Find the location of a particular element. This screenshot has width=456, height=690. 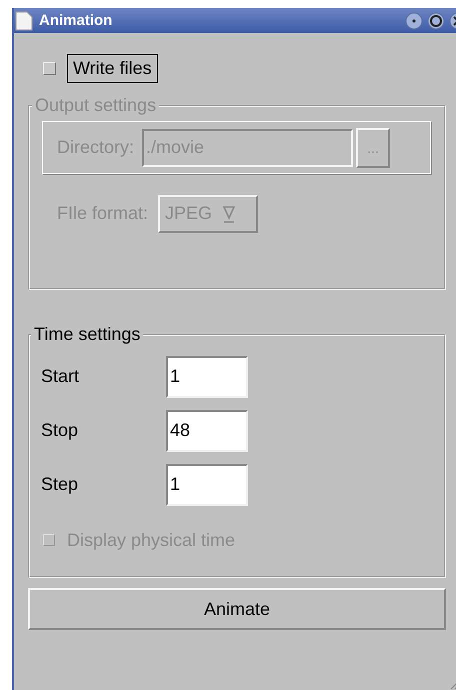

document-icon is located at coordinates (24, 20).